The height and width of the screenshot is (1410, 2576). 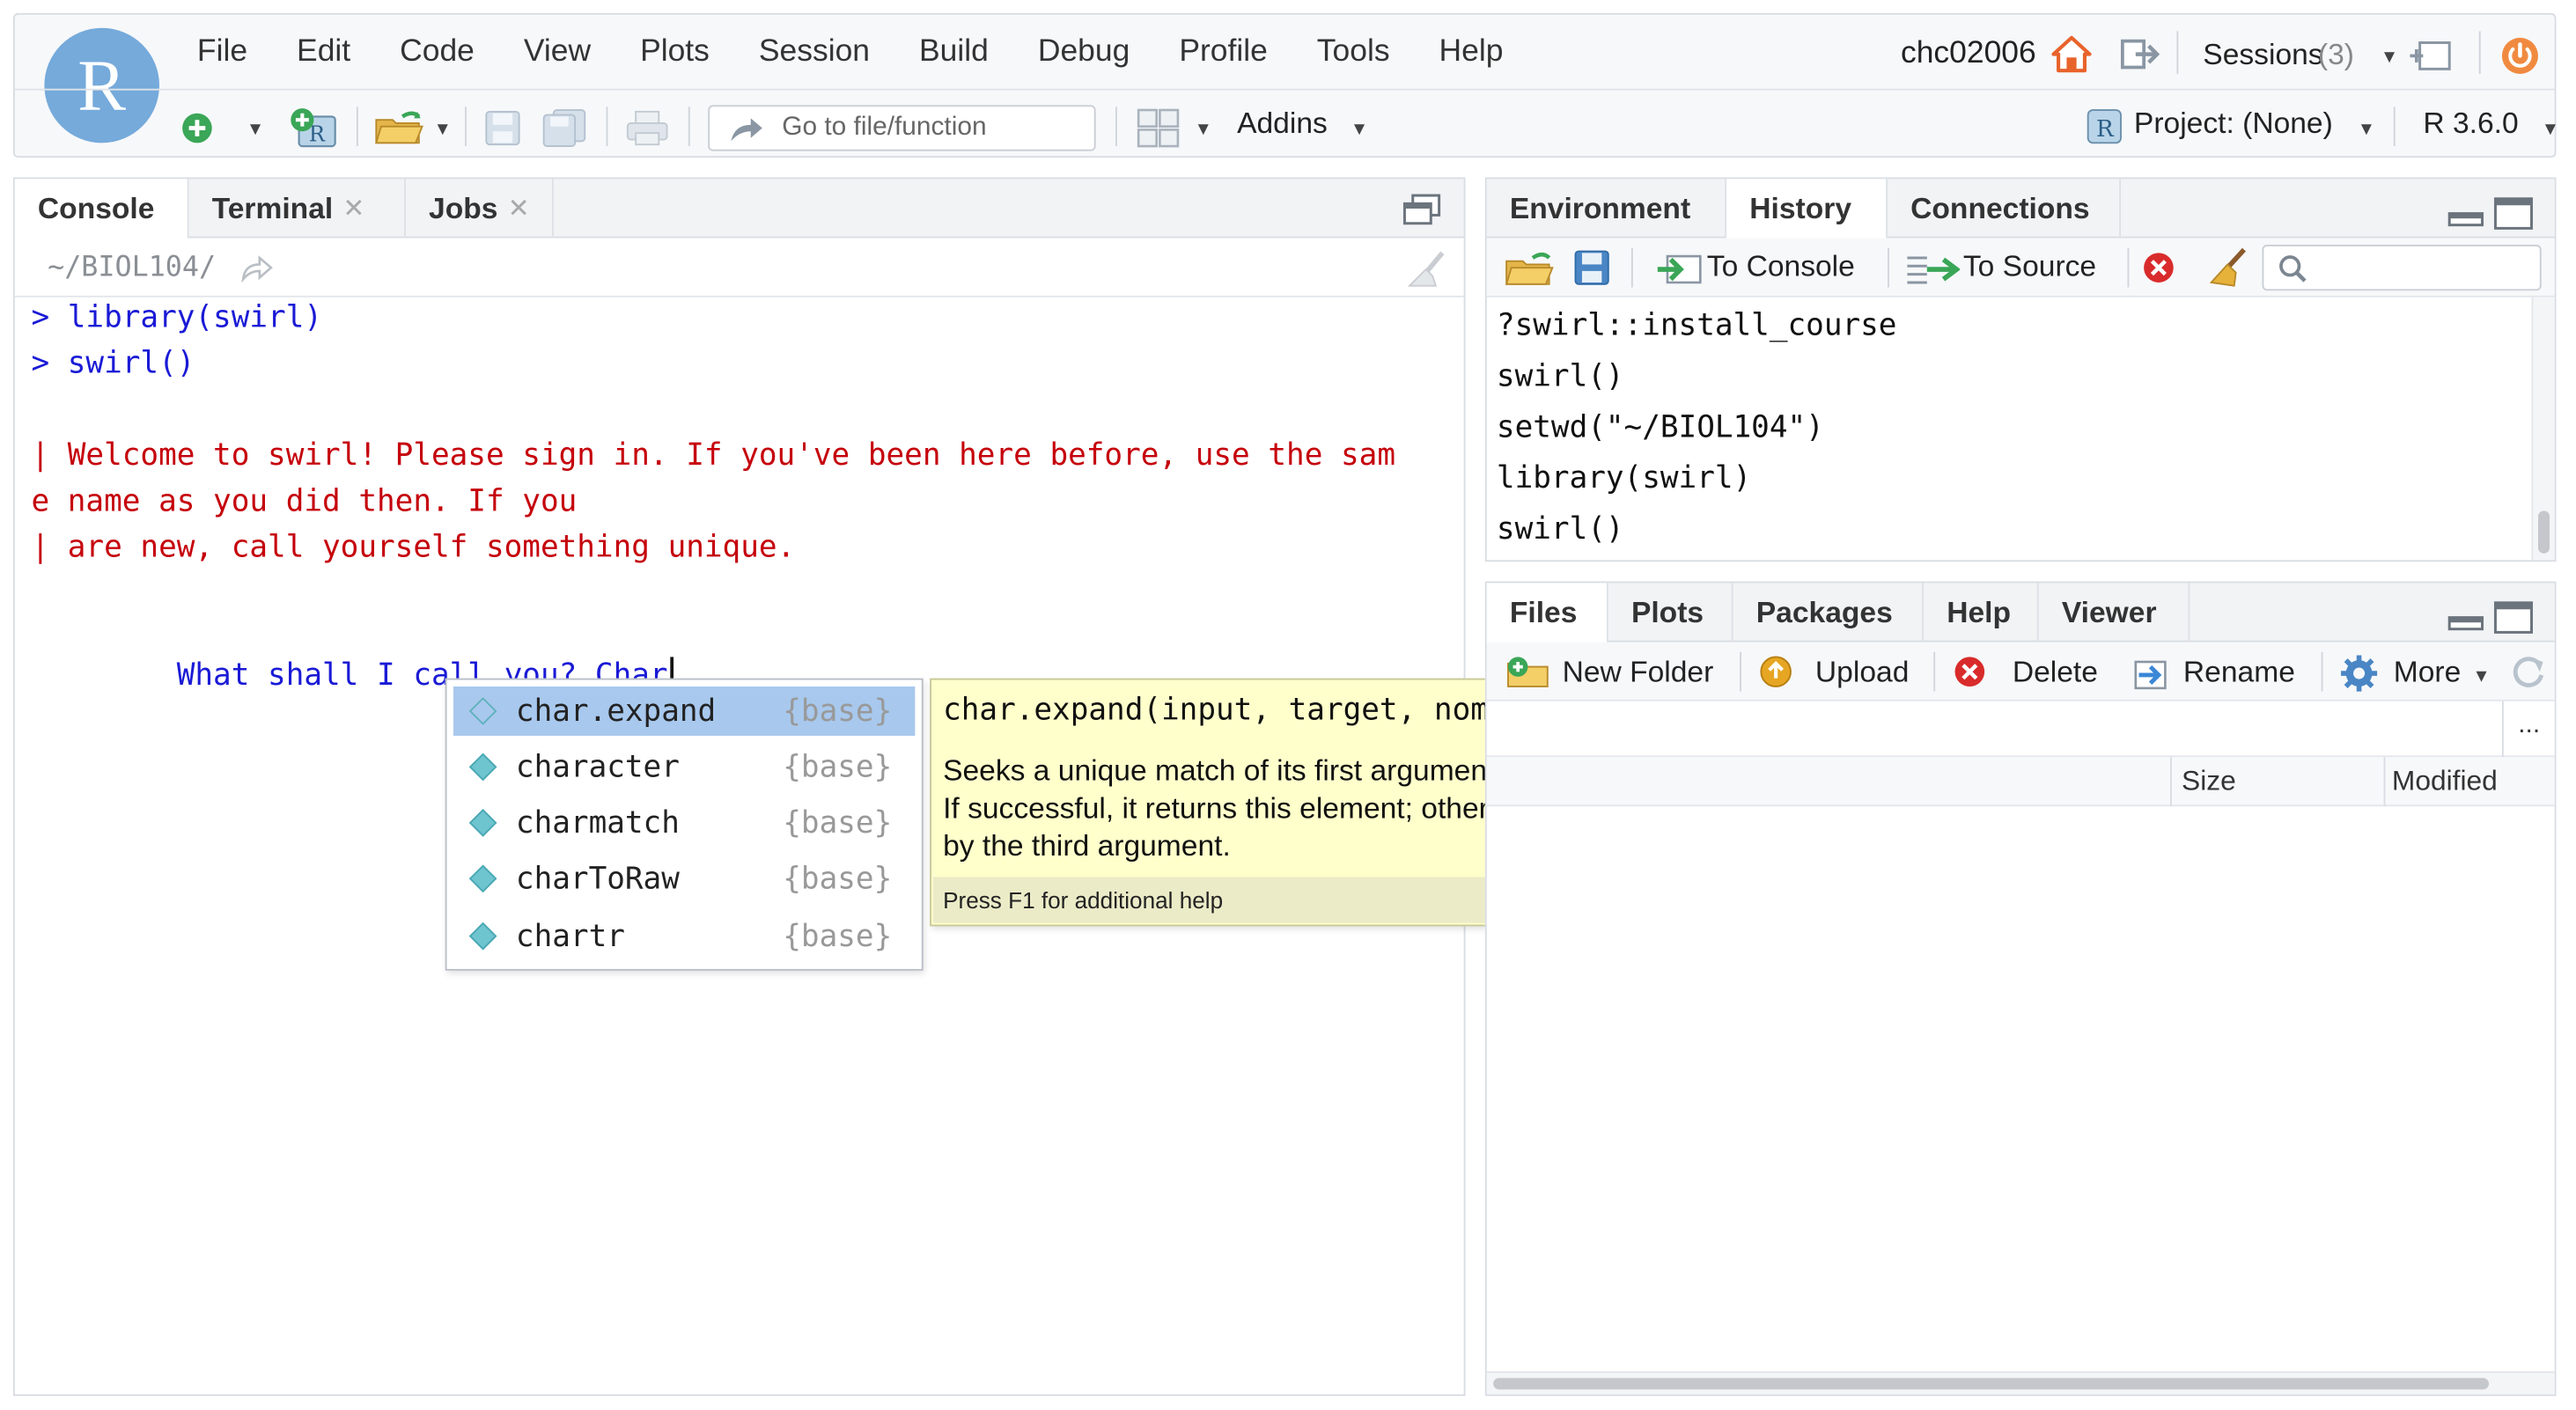 What do you see at coordinates (197, 128) in the screenshot?
I see `new-file-icon` at bounding box center [197, 128].